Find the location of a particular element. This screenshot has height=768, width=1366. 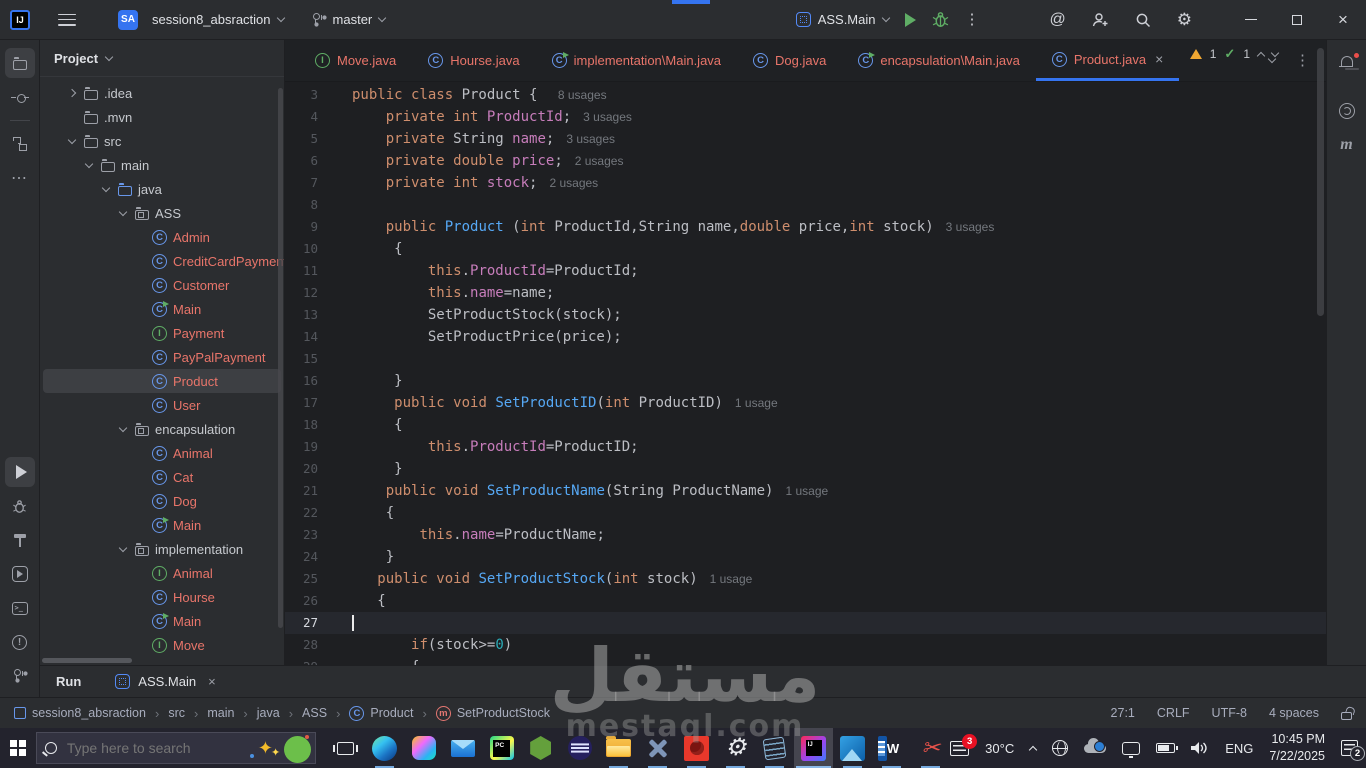

run-tool-button is located at coordinates (19, 472).